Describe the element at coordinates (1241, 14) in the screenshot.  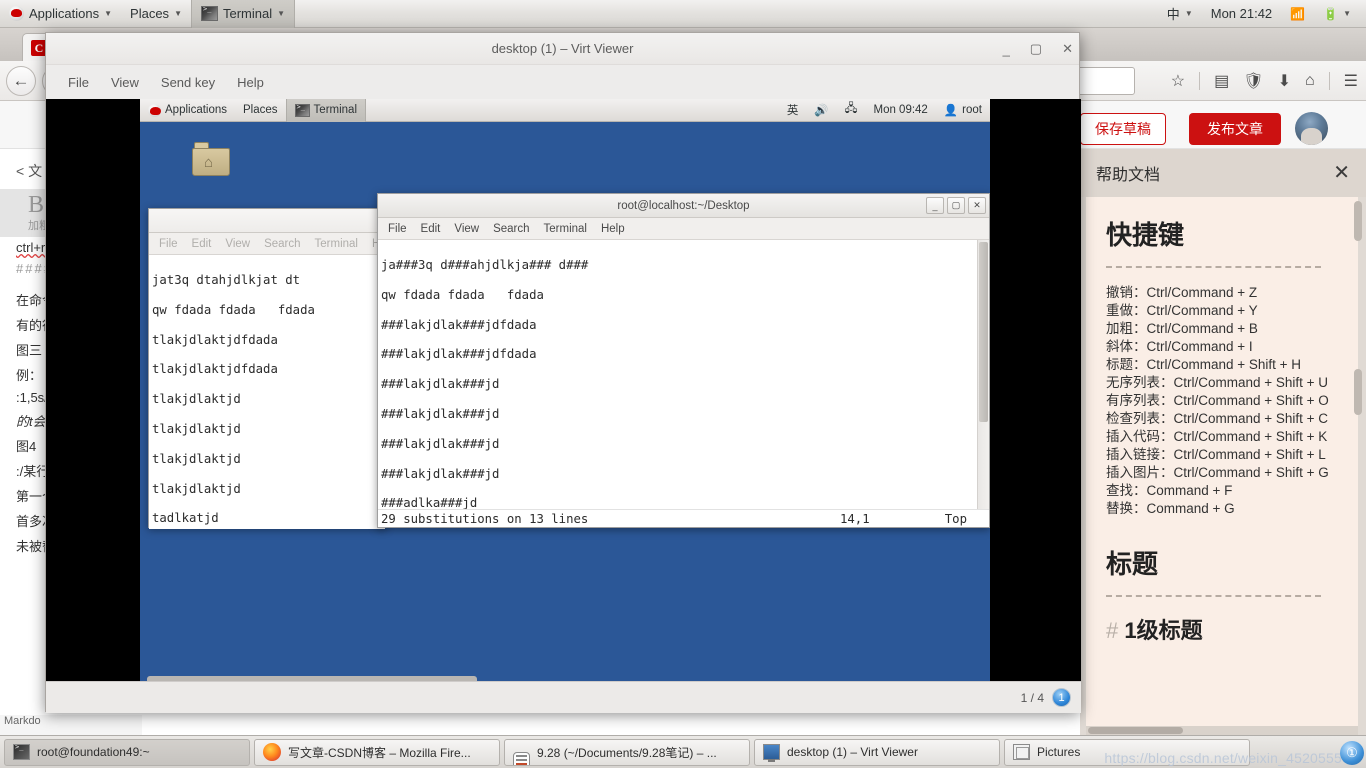
I see `clock: Mon 21:42` at that location.